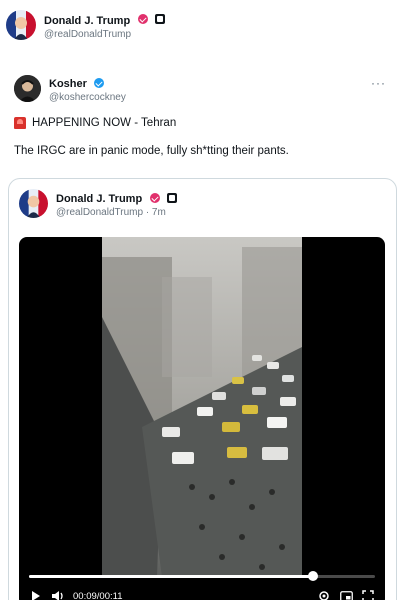 The image size is (405, 600). I want to click on tweet-text-headline: HAPPENING NOW - Tehran, so click(104, 123).